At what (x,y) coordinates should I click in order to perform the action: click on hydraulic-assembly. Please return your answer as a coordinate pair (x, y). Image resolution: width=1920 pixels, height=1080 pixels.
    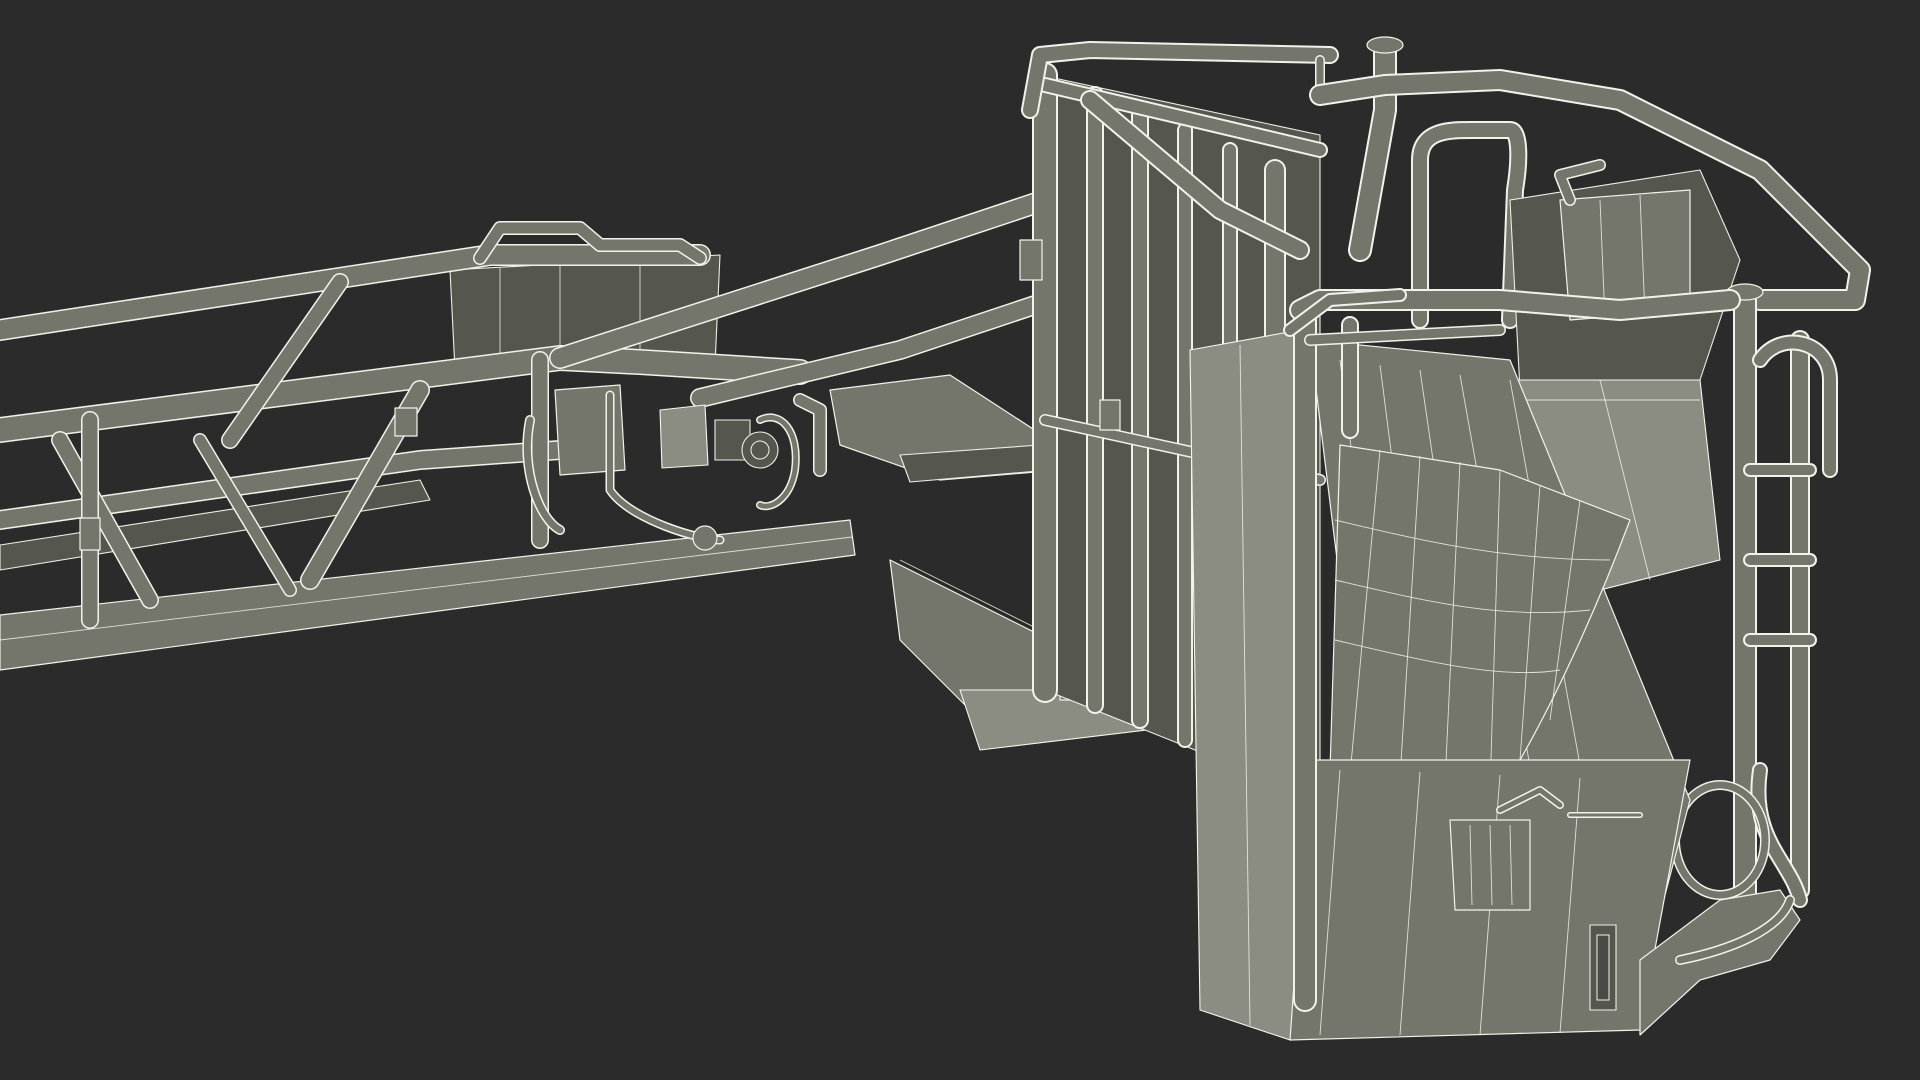
    Looking at the image, I should click on (674, 467).